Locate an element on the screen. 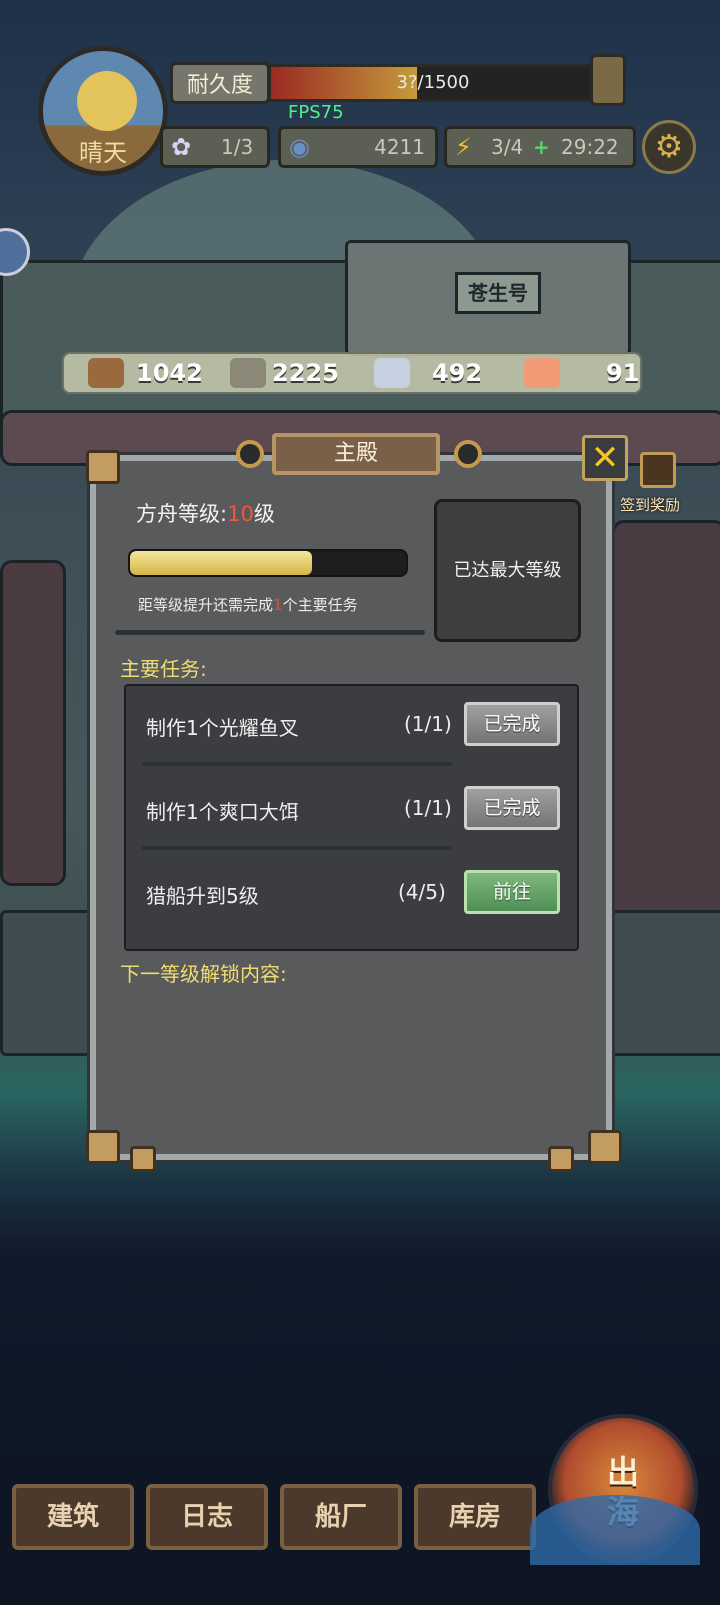 The image size is (720, 1605). task-go-button: 前往 is located at coordinates (512, 892).